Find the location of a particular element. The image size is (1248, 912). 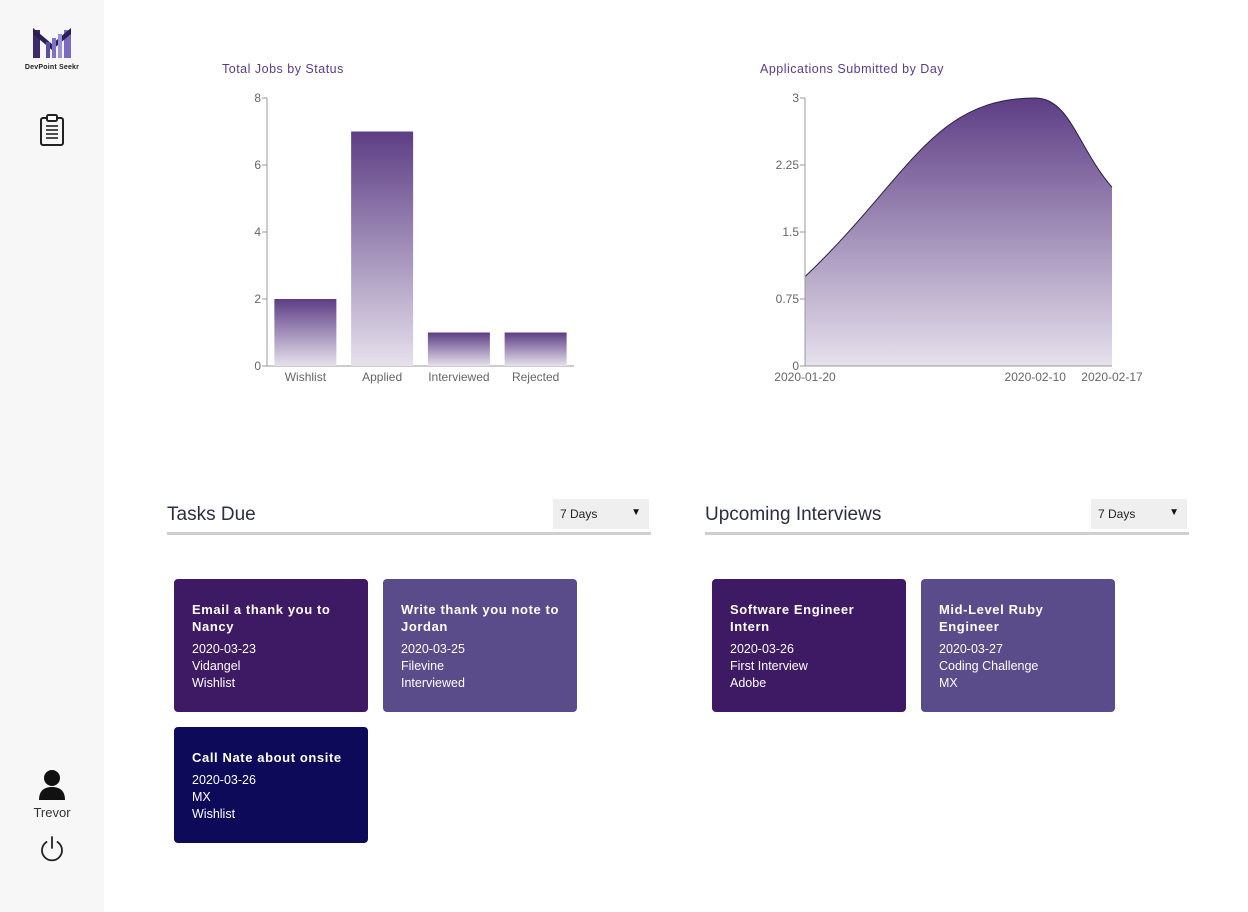

y-tick-label: 0 is located at coordinates (257, 366).